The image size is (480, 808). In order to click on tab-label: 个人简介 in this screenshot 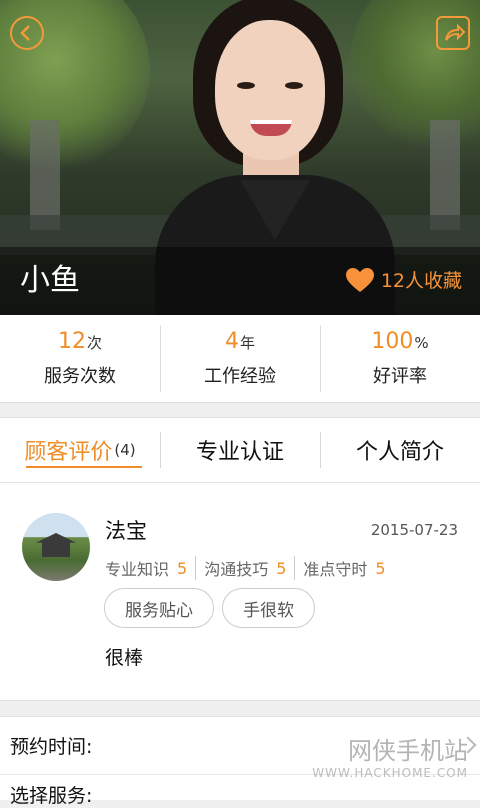, I will do `click(399, 452)`.